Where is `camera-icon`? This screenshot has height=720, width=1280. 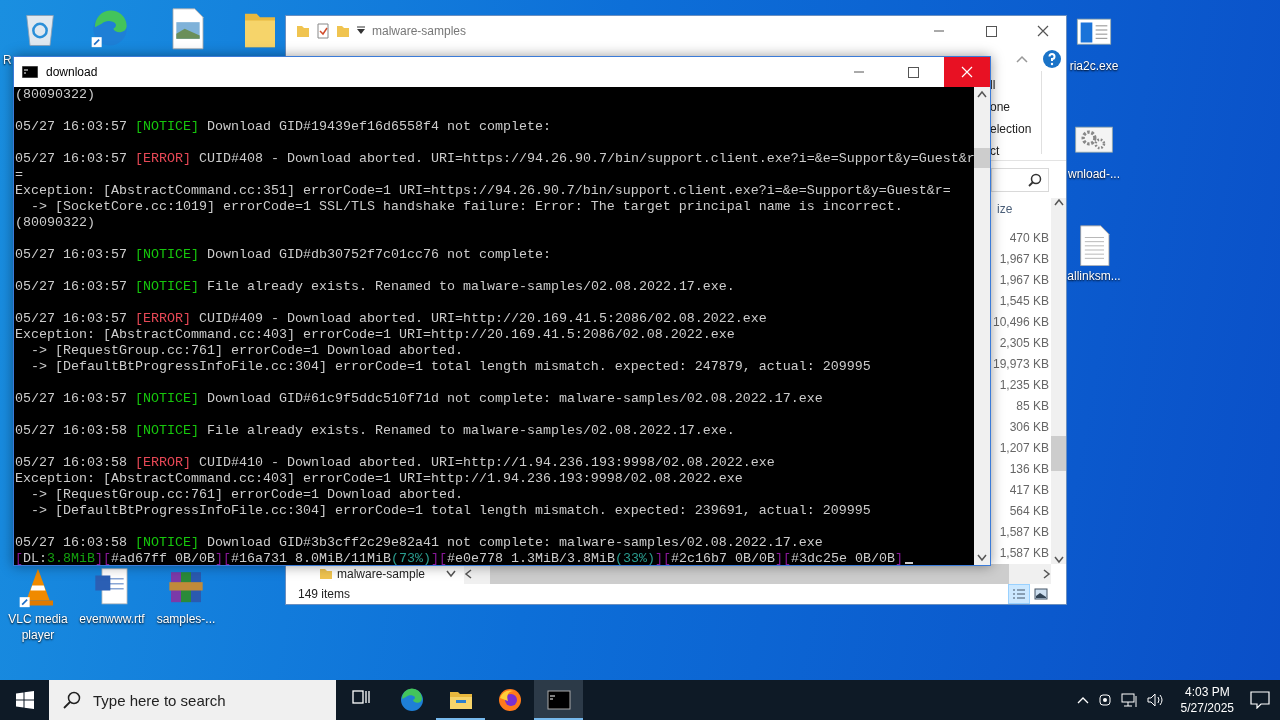 camera-icon is located at coordinates (1104, 700).